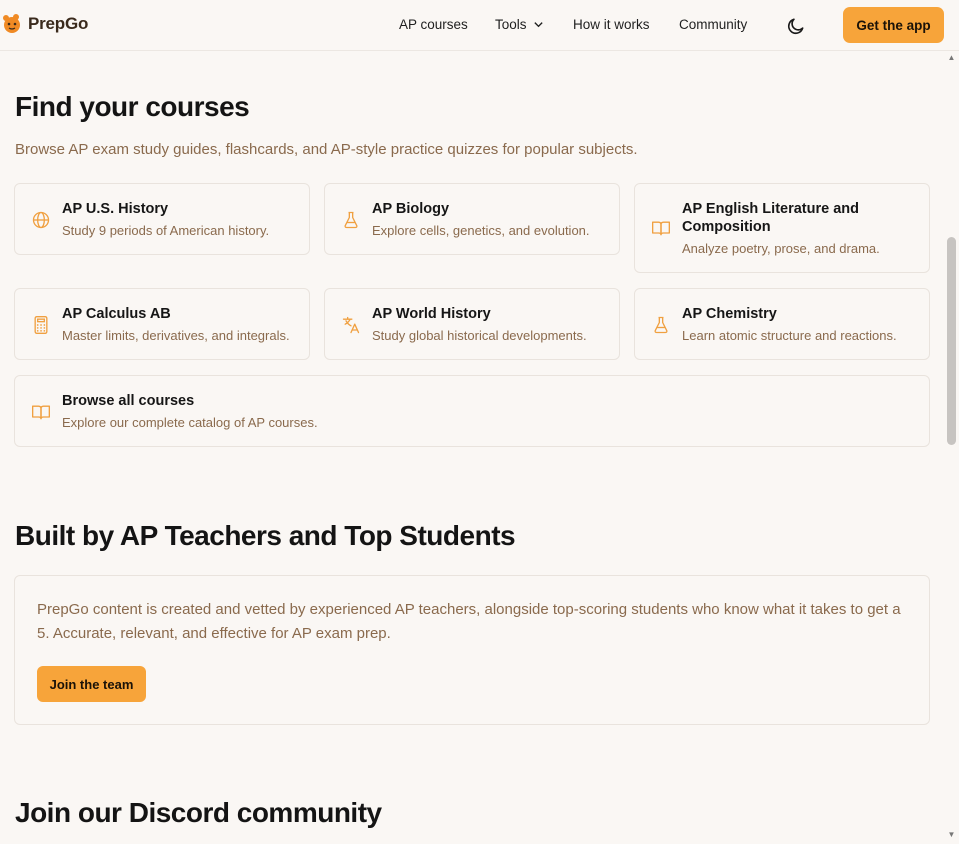 The width and height of the screenshot is (959, 844). Describe the element at coordinates (166, 230) in the screenshot. I see `course-card-desc: Study 9 periods of American history.` at that location.